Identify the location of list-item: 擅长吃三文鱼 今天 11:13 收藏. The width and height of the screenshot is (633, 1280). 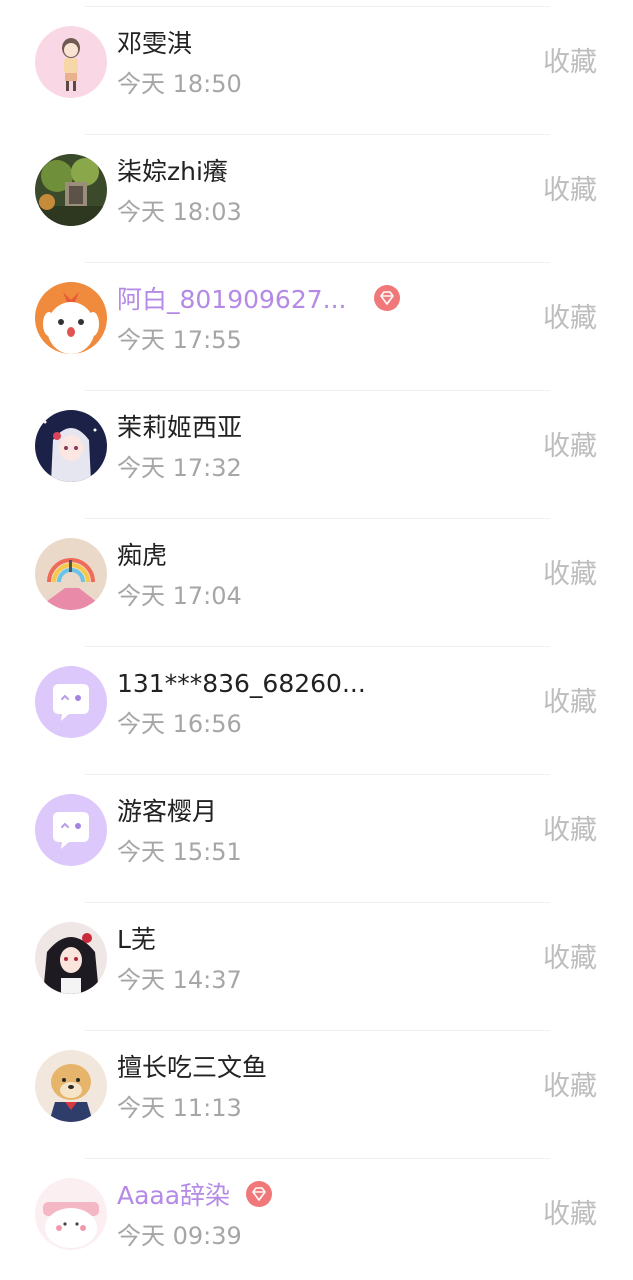
(316, 1088).